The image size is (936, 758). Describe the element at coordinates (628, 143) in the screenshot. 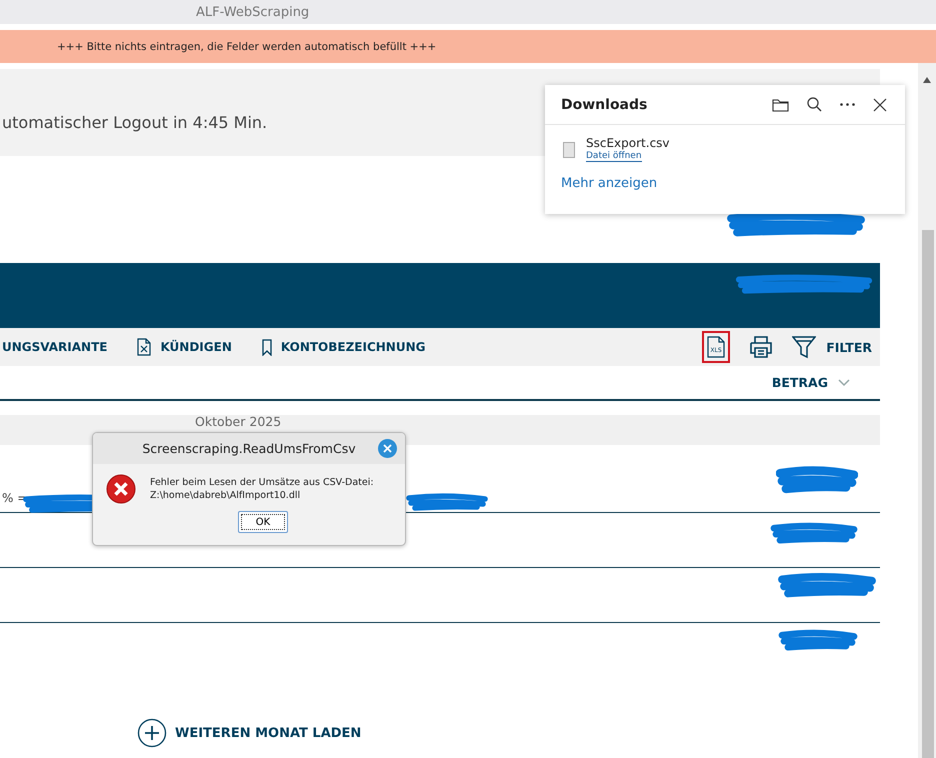

I see `file-name: SscExport.csv` at that location.